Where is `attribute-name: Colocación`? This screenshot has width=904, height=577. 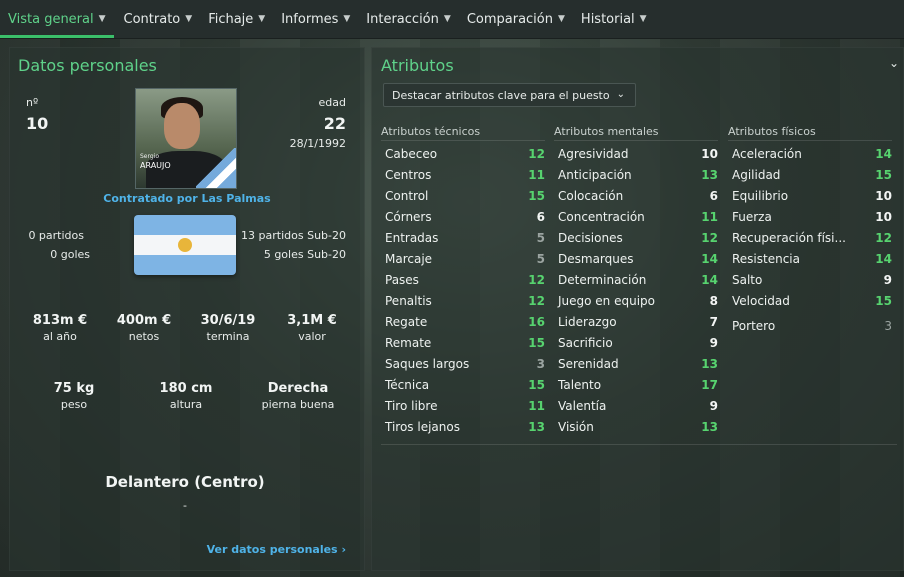
attribute-name: Colocación is located at coordinates (591, 195).